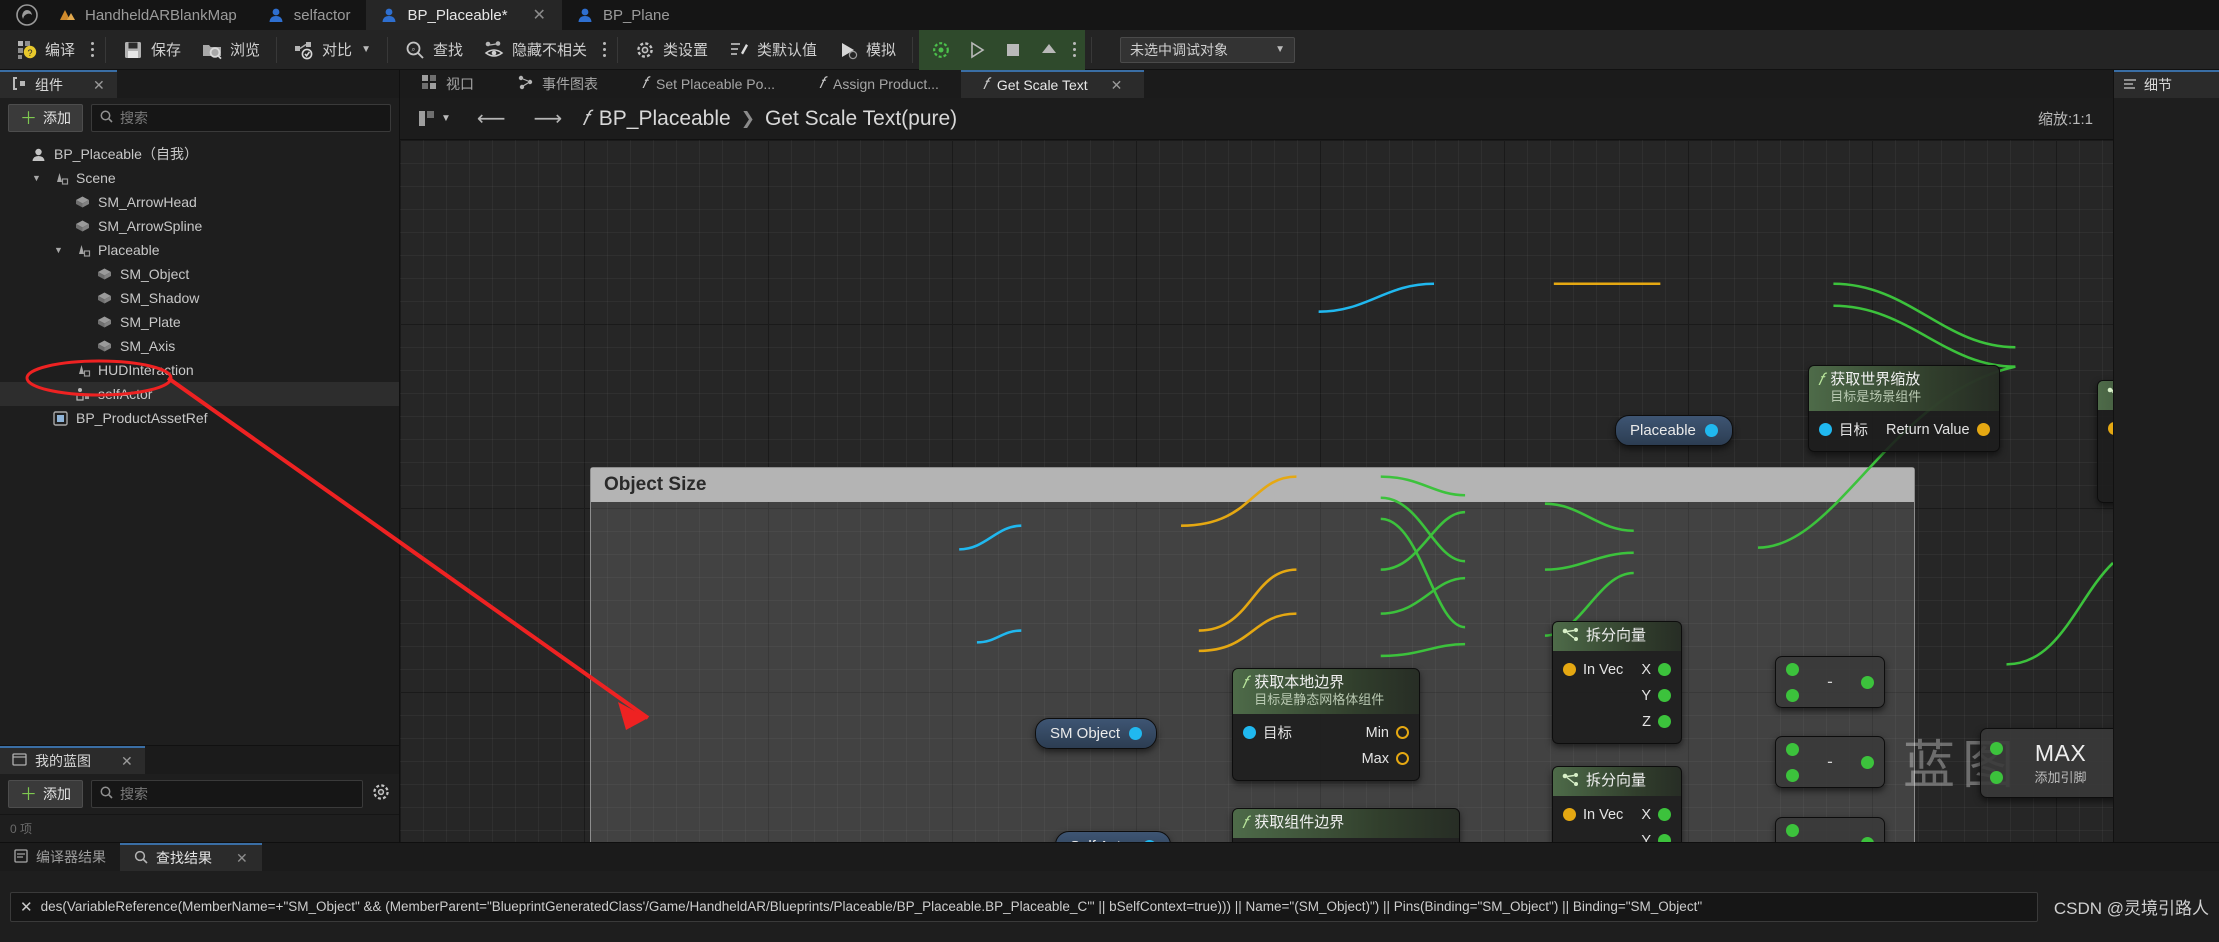 Image resolution: width=2219 pixels, height=942 pixels. What do you see at coordinates (1387, 733) in the screenshot?
I see `output-pin-min: Min` at bounding box center [1387, 733].